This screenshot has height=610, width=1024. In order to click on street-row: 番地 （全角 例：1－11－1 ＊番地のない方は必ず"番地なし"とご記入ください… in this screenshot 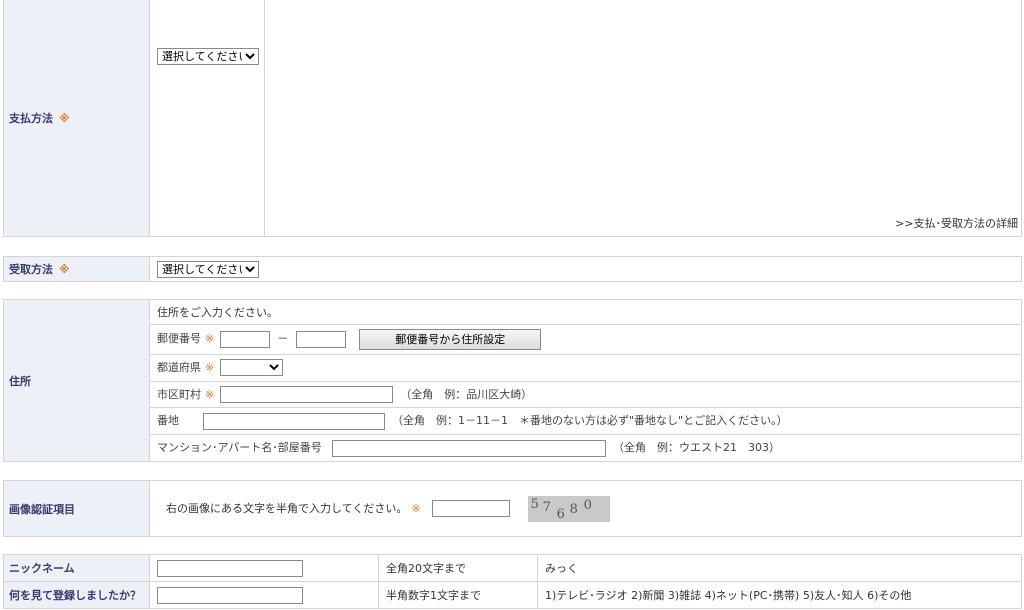, I will do `click(585, 421)`.